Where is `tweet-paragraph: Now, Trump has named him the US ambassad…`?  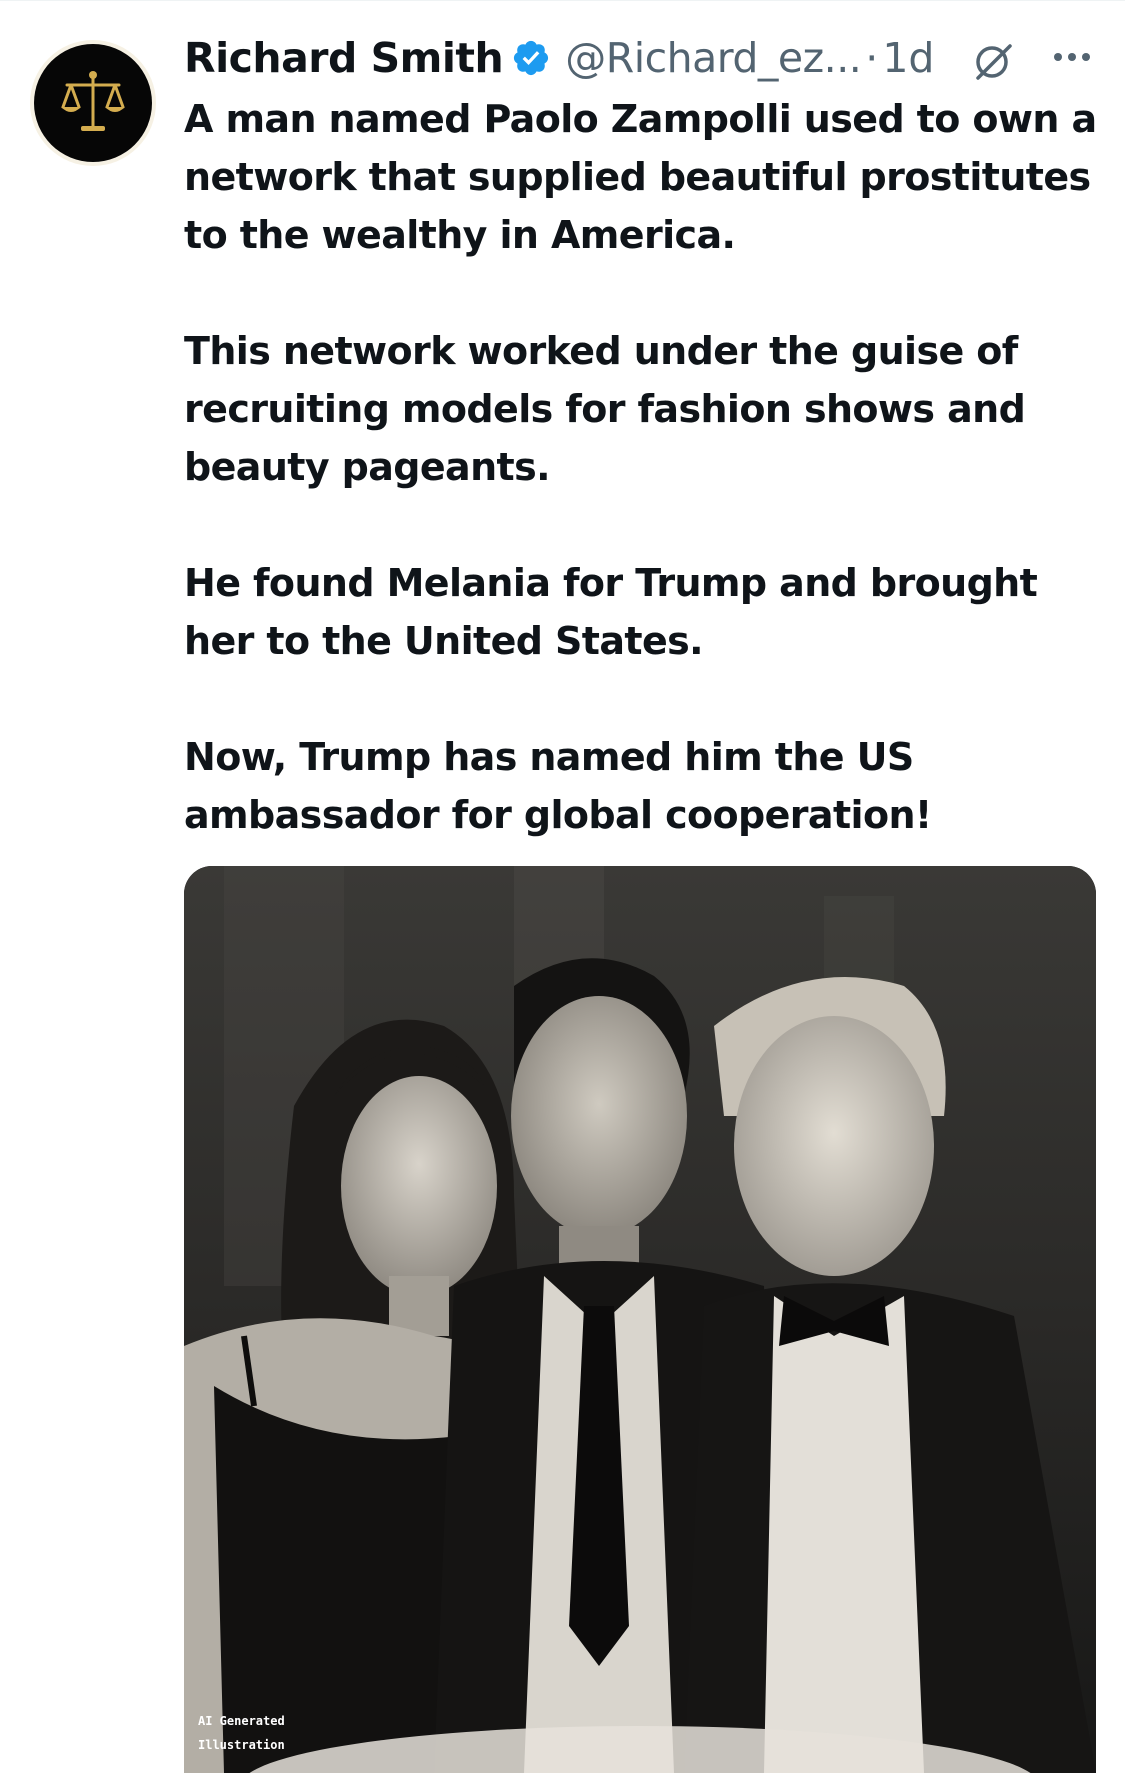
tweet-paragraph: Now, Trump has named him the US ambassad… is located at coordinates (558, 786).